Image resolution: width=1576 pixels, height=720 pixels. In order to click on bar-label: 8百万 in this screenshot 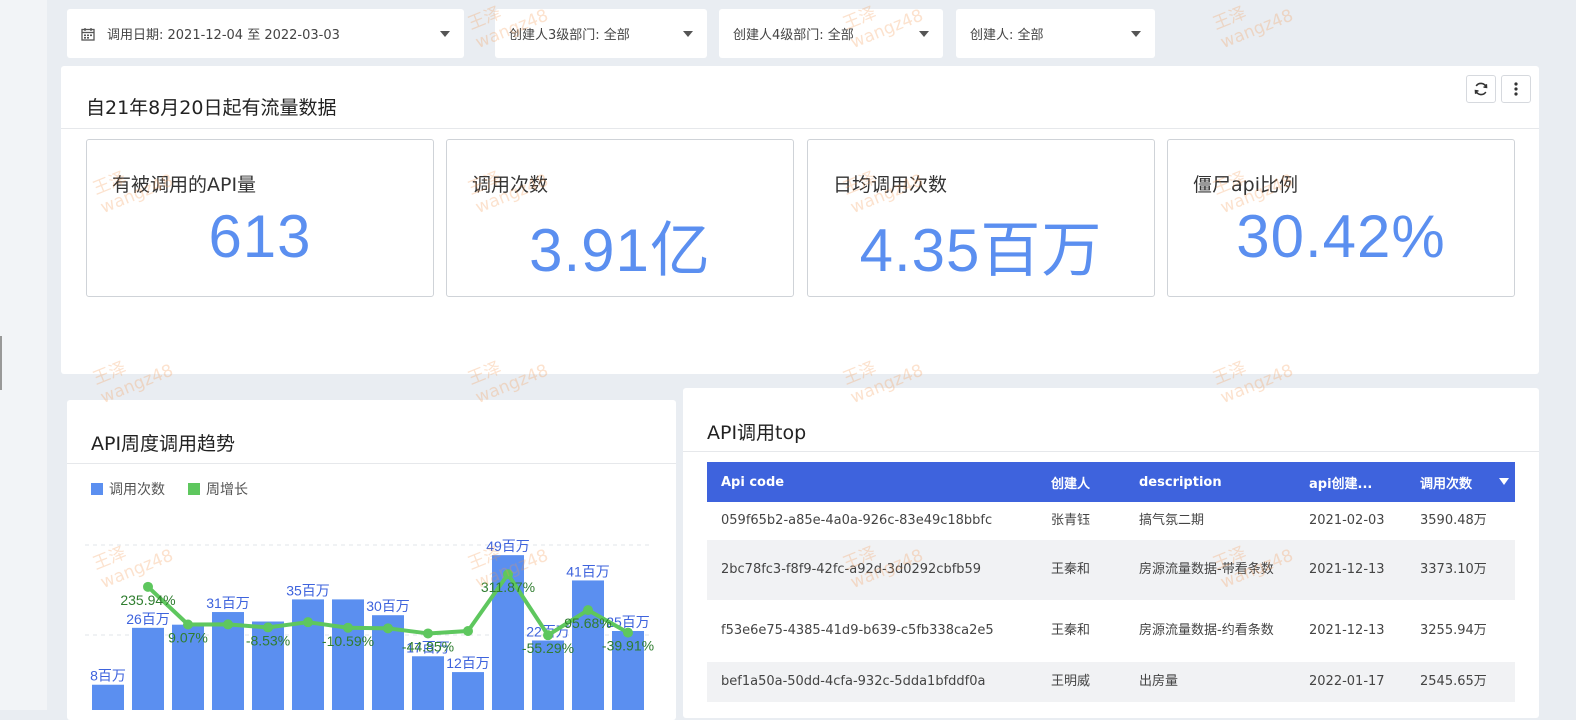, I will do `click(108, 676)`.